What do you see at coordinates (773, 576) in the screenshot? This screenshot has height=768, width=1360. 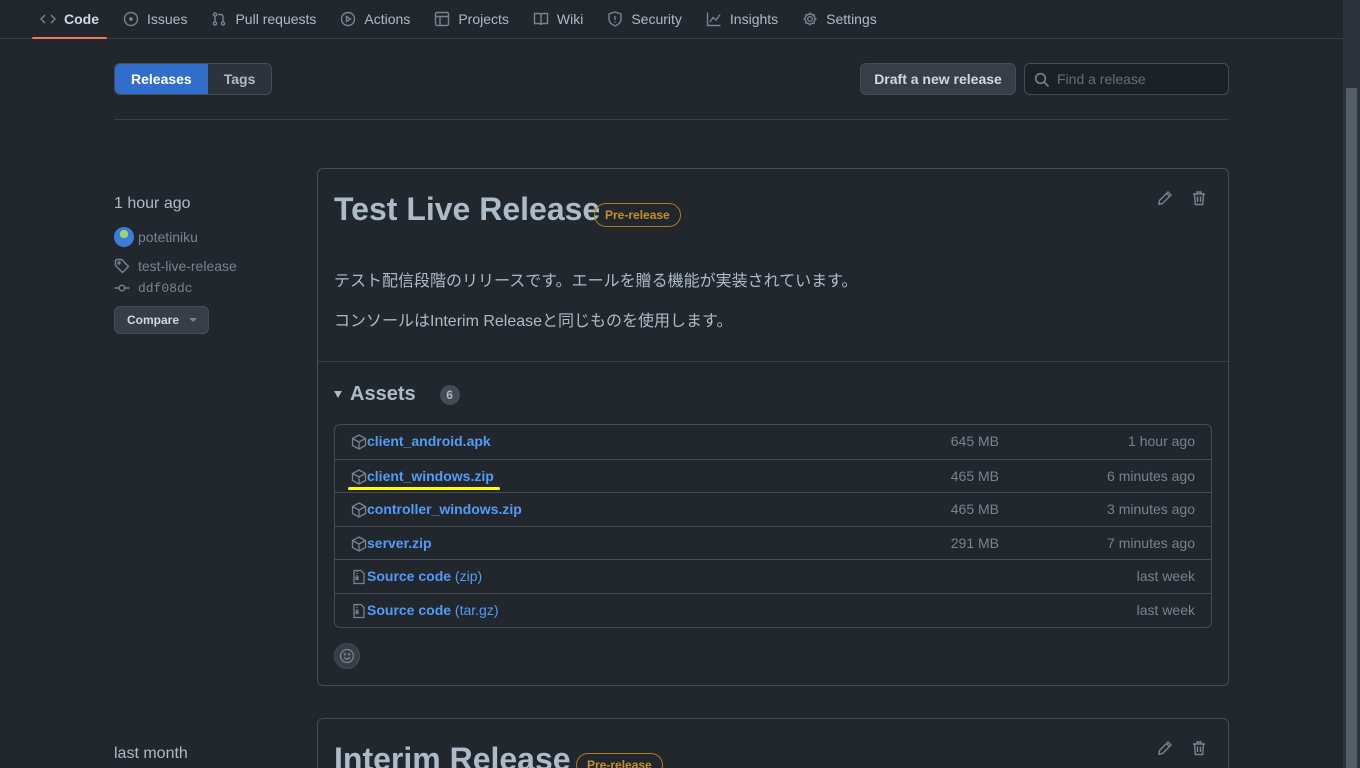 I see `asset-row: Source code (zip) last week` at bounding box center [773, 576].